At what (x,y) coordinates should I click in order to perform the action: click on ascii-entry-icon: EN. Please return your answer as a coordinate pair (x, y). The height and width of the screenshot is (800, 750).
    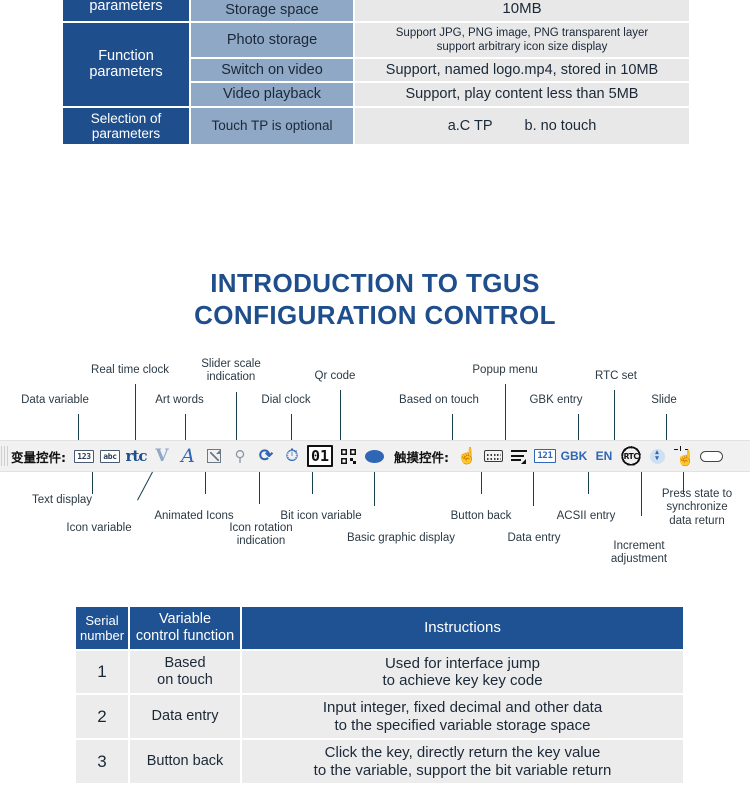
    Looking at the image, I should click on (604, 456).